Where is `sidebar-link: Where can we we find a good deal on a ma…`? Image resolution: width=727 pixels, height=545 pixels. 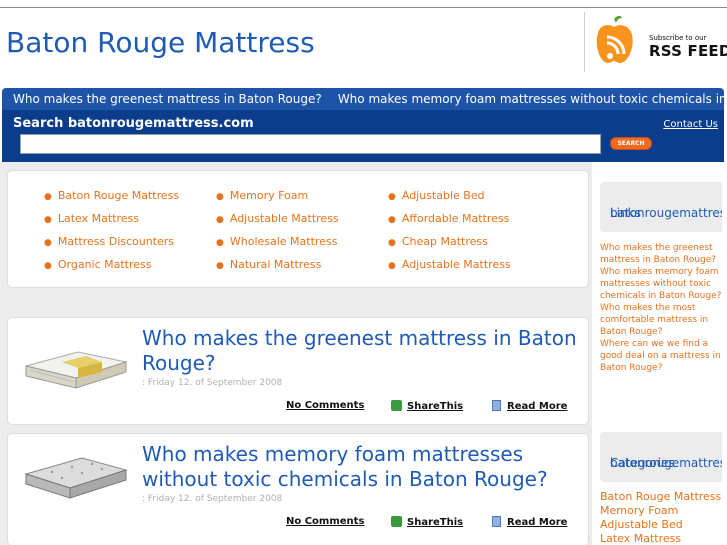 sidebar-link: Where can we we find a good deal on a ma… is located at coordinates (661, 356).